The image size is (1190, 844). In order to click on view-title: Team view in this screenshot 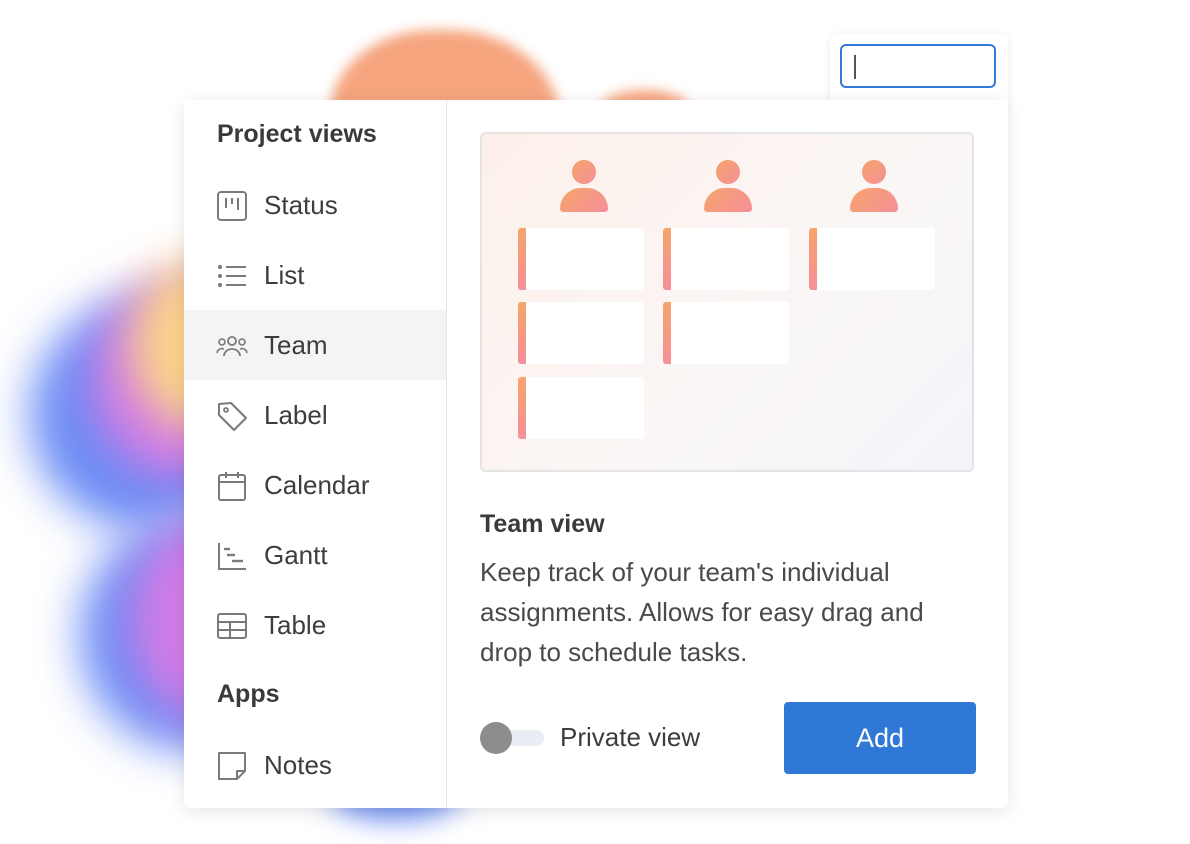, I will do `click(542, 524)`.